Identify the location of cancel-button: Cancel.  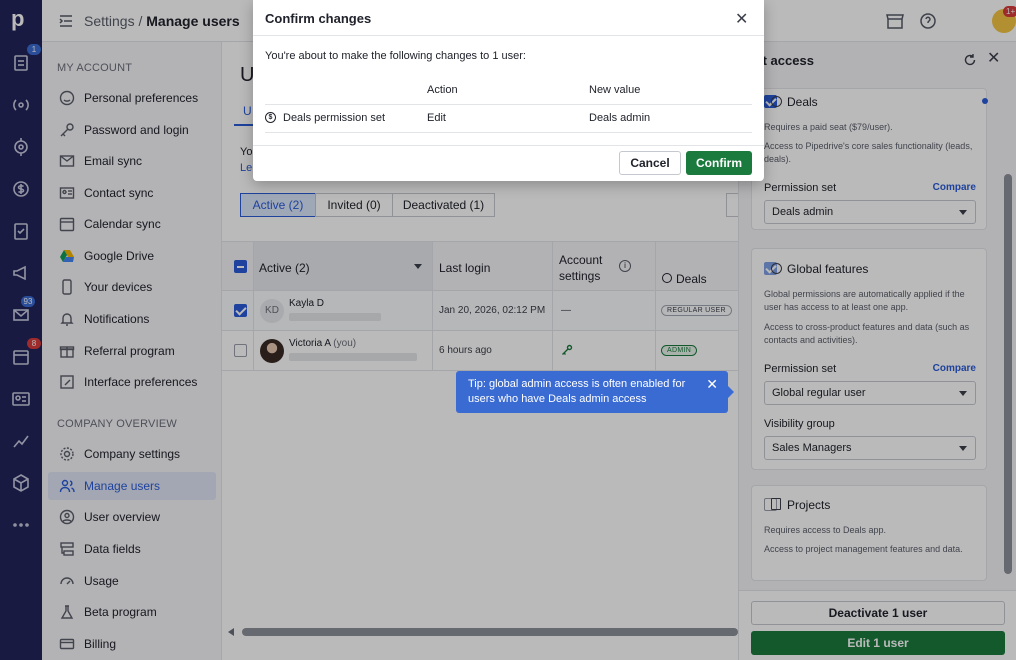
(650, 163).